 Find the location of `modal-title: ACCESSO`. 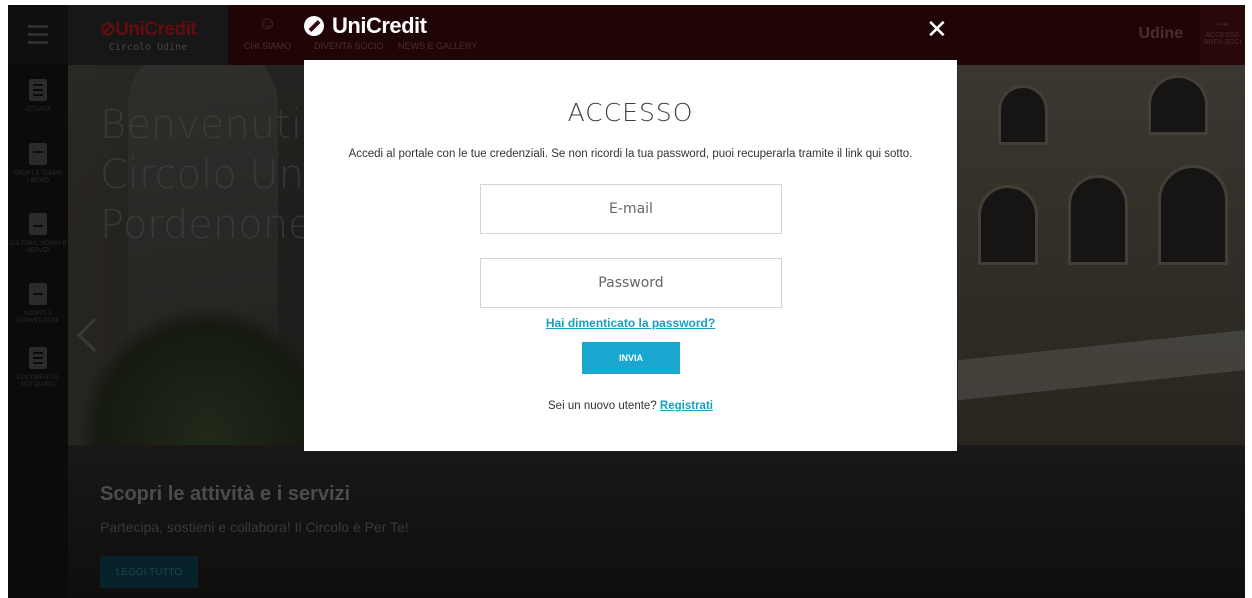

modal-title: ACCESSO is located at coordinates (630, 112).